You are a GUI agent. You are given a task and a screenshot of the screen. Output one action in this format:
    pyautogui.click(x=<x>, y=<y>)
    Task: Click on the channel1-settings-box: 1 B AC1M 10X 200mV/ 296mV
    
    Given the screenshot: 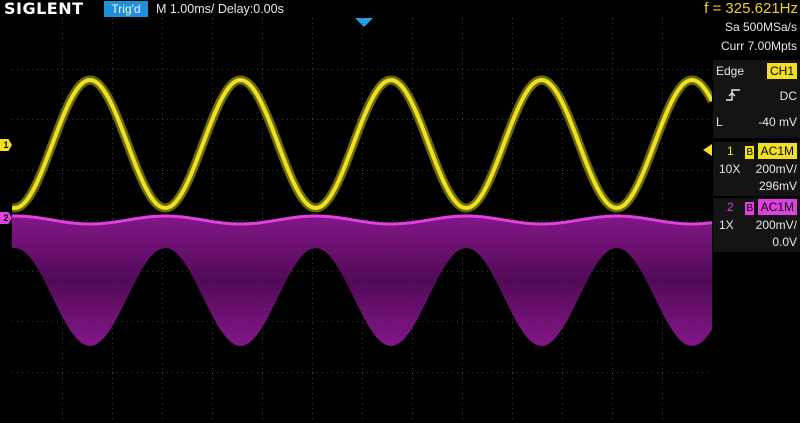 What is the action you would take?
    pyautogui.click(x=756, y=169)
    